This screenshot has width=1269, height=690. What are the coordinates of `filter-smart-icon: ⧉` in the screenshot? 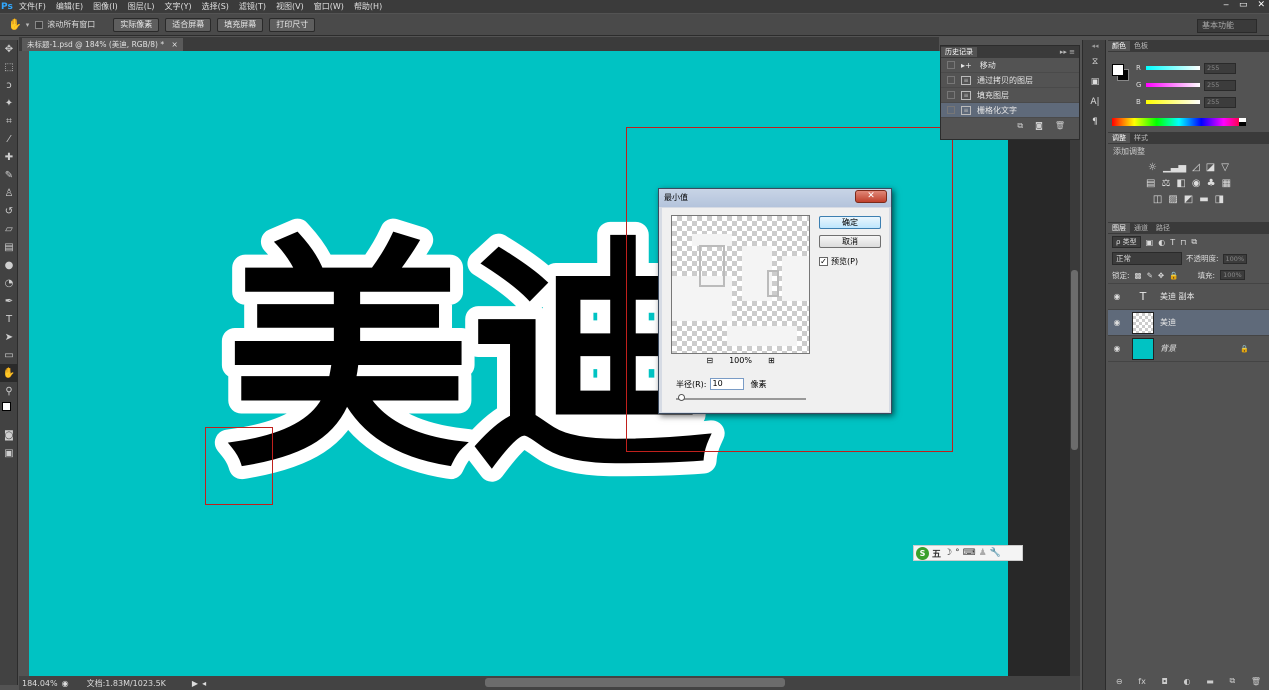 It's located at (1194, 242).